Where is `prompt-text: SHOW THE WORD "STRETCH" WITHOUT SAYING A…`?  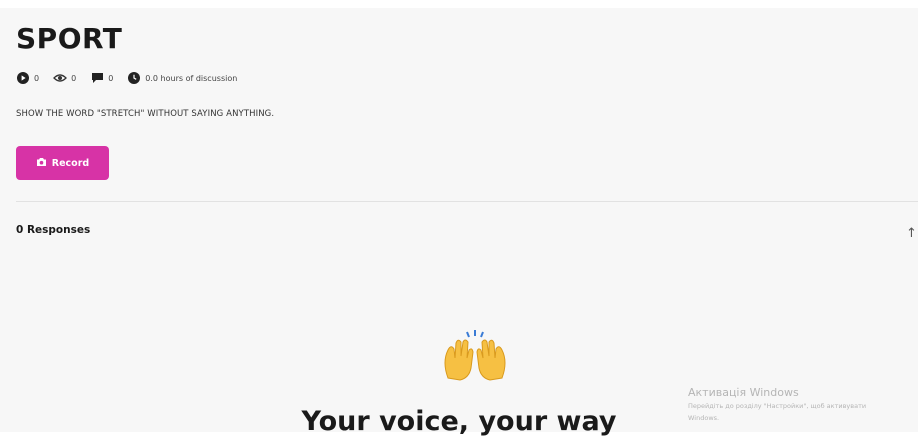
prompt-text: SHOW THE WORD "STRETCH" WITHOUT SAYING A… is located at coordinates (145, 114).